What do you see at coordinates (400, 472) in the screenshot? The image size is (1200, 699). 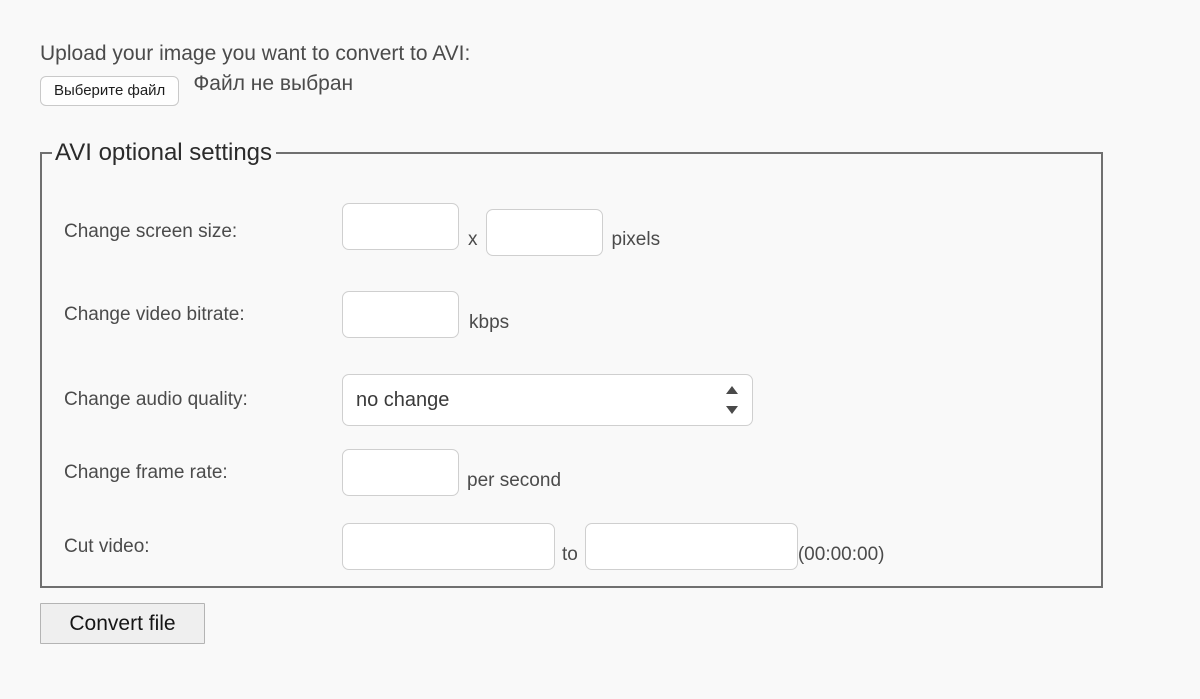 I see `frame-rate-input` at bounding box center [400, 472].